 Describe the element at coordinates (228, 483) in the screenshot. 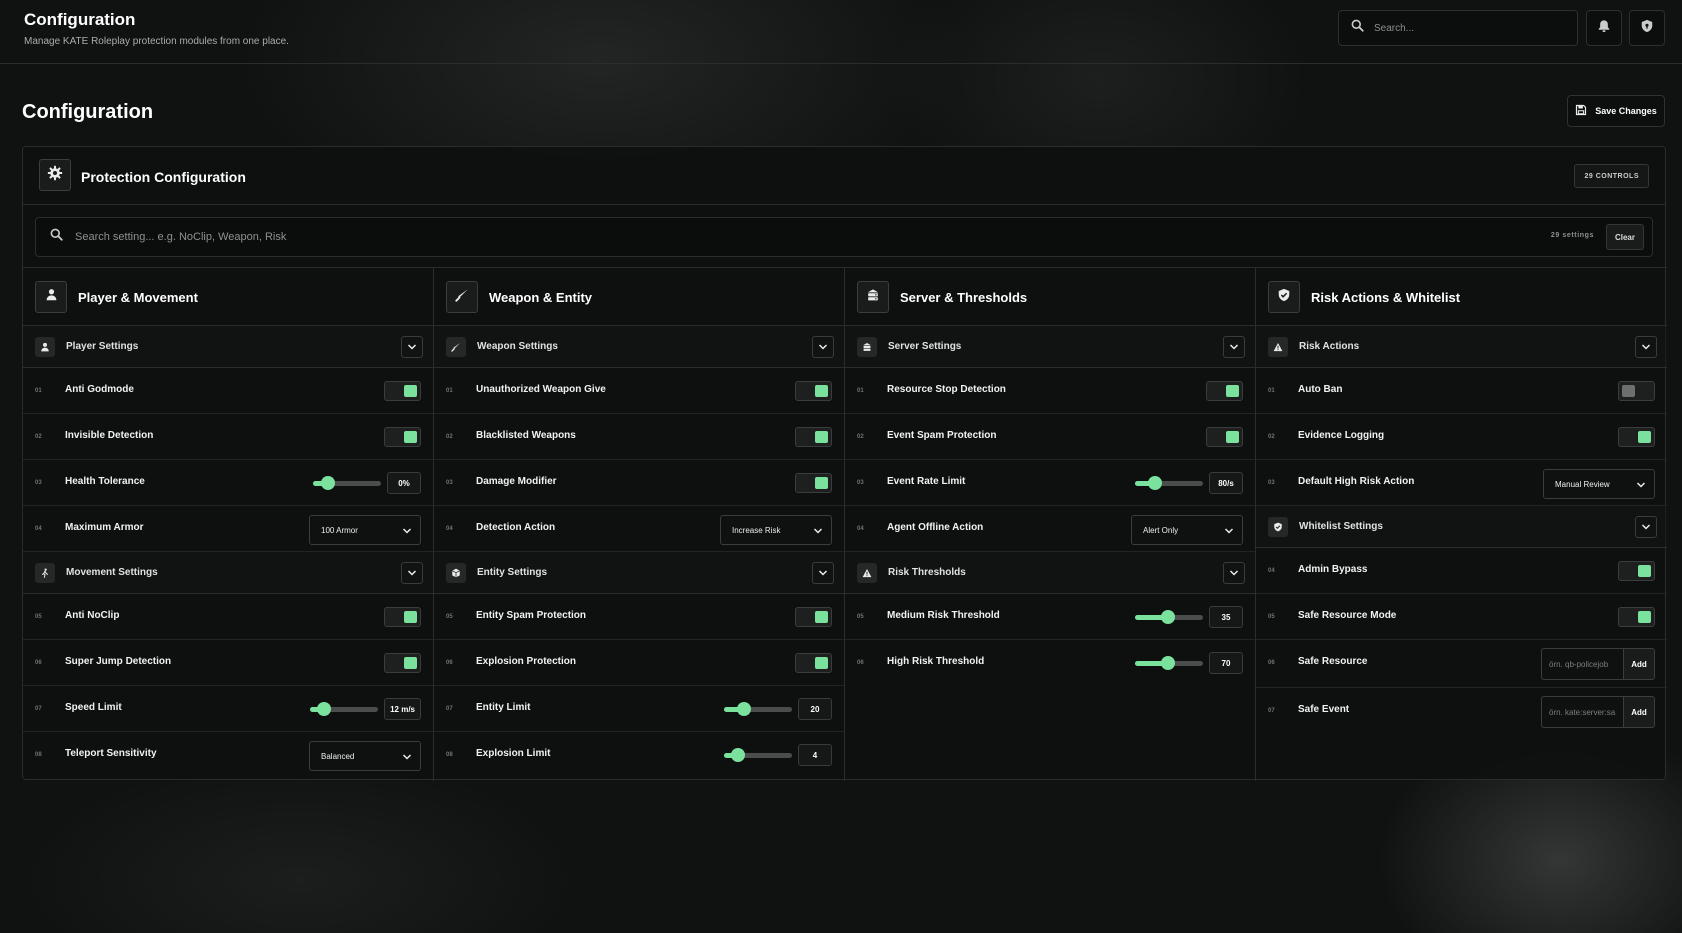

I see `setting-row-health-tolerance: 03 Health Tolerance 0%` at that location.